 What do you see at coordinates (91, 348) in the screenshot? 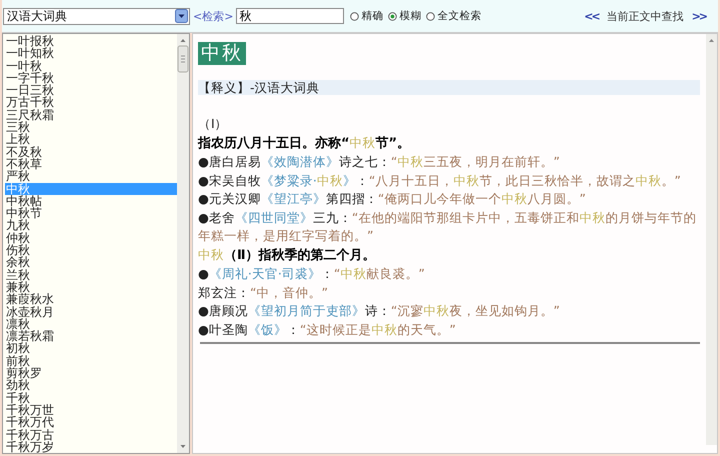
I see `word-list-item: 初秋` at bounding box center [91, 348].